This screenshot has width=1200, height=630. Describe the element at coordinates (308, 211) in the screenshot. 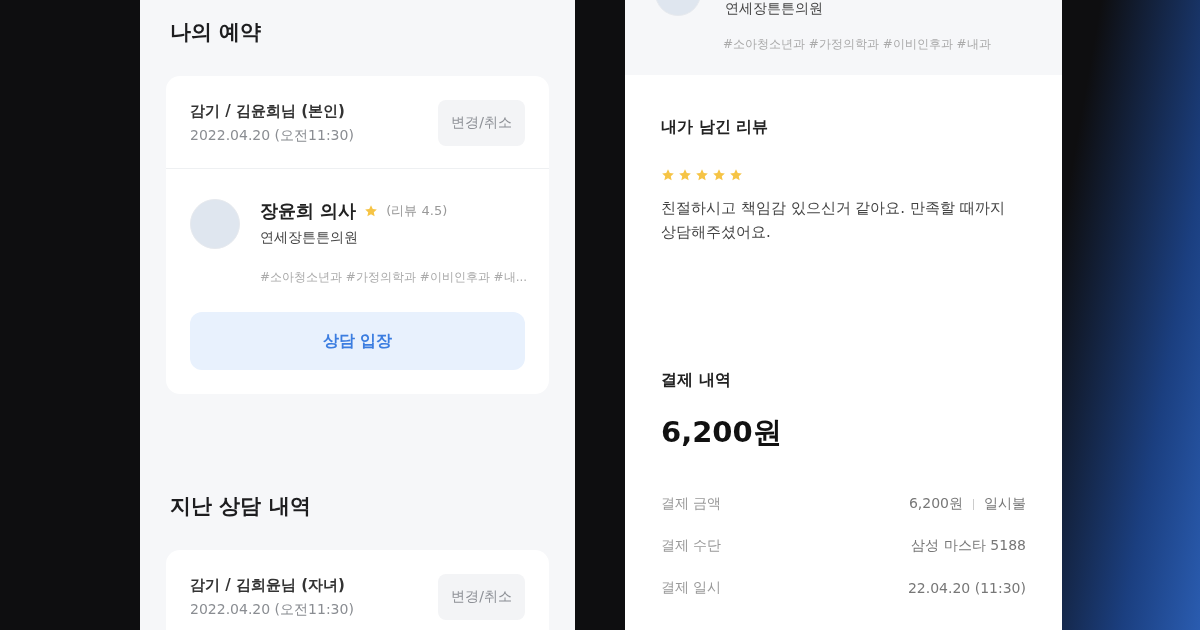

I see `doctor-name: 장윤희 의사` at that location.